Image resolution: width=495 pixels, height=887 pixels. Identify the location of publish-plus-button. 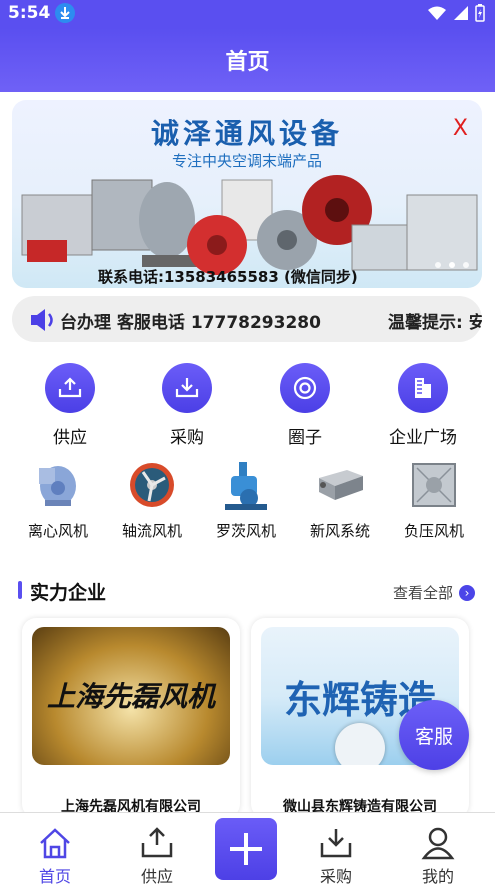
(246, 849).